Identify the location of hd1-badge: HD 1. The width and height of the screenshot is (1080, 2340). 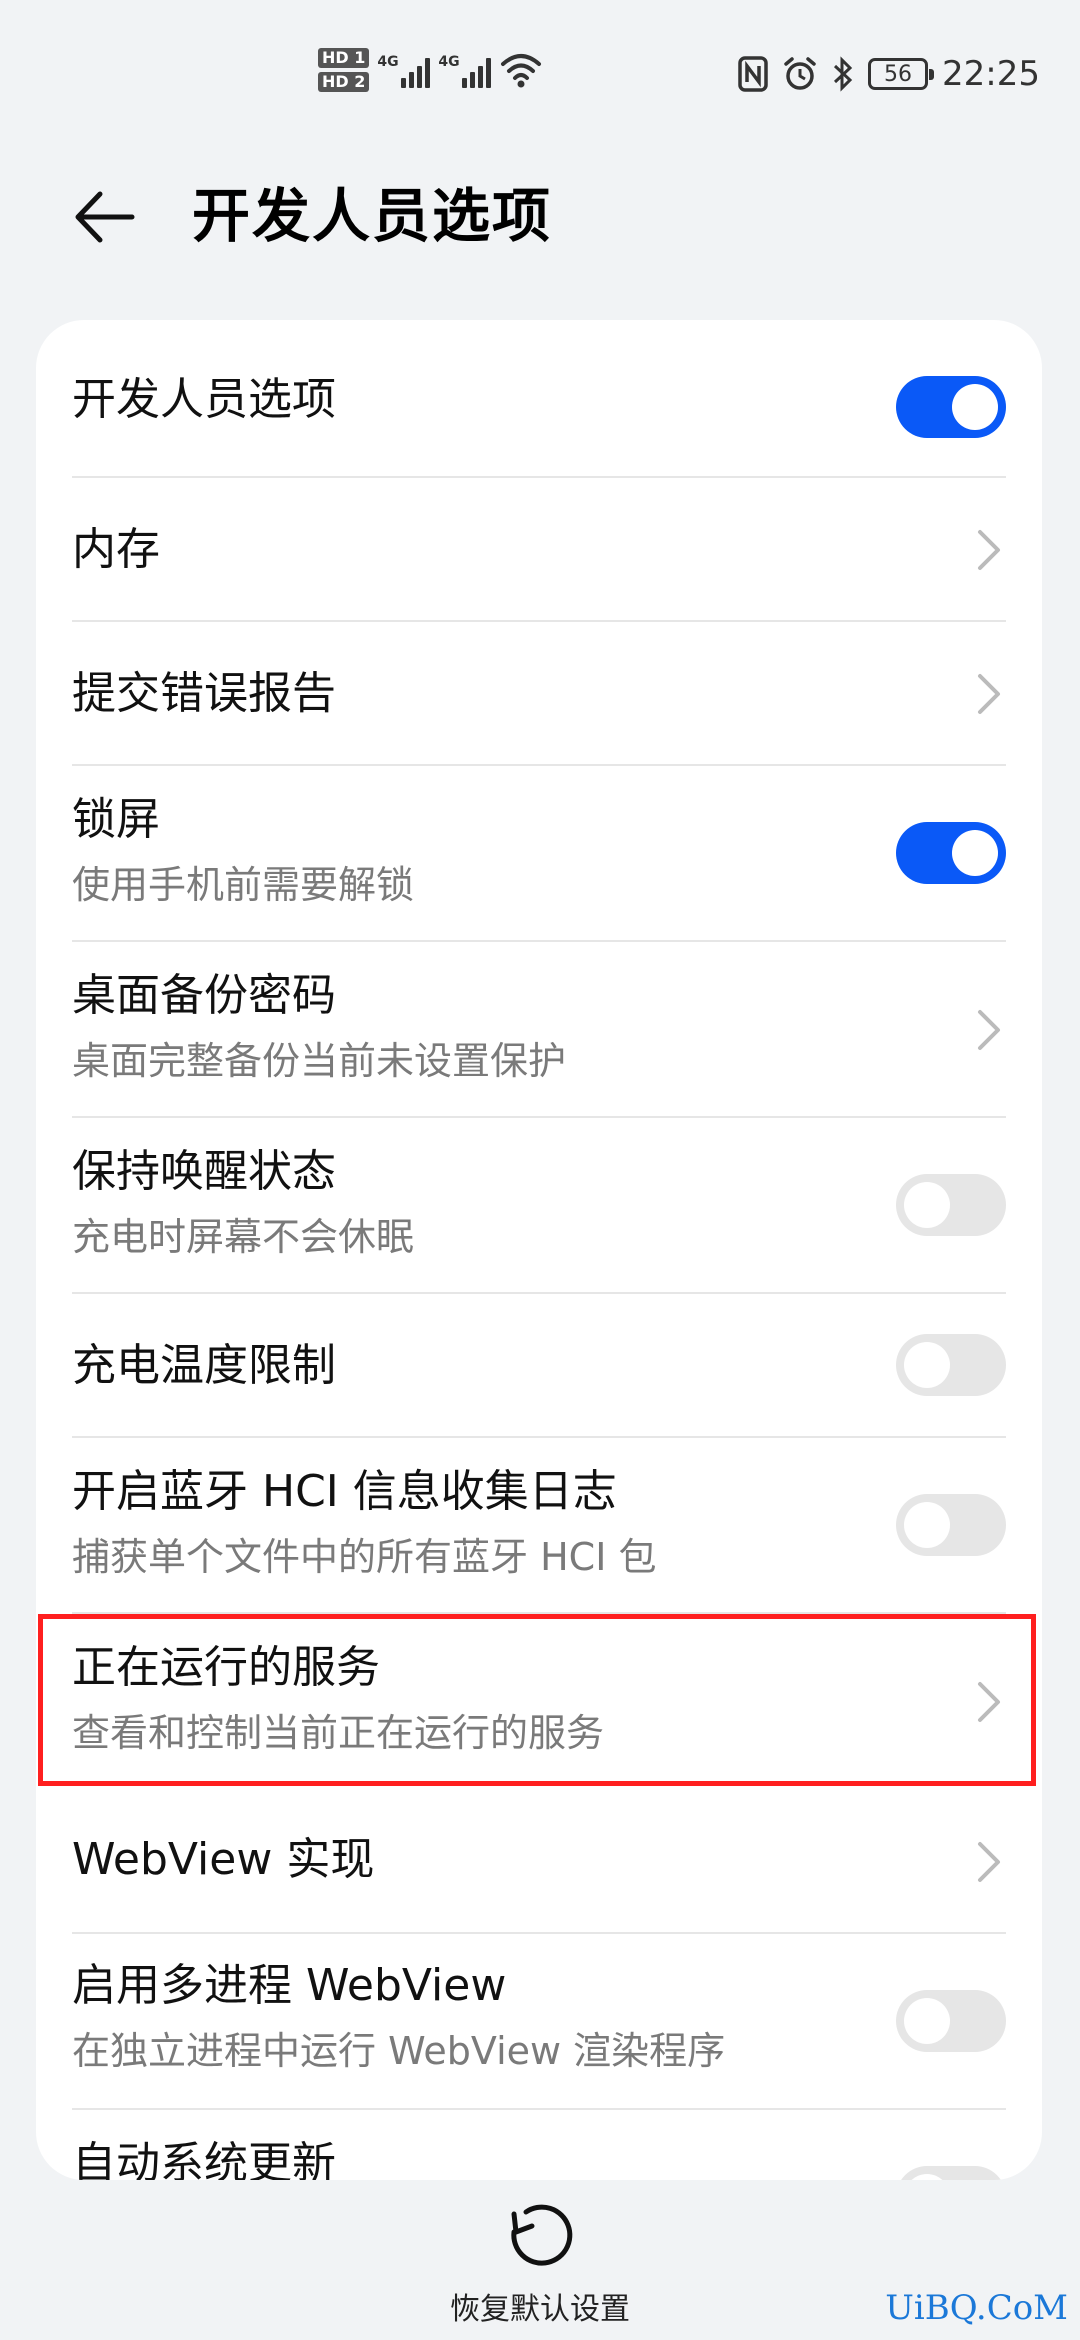
(344, 58).